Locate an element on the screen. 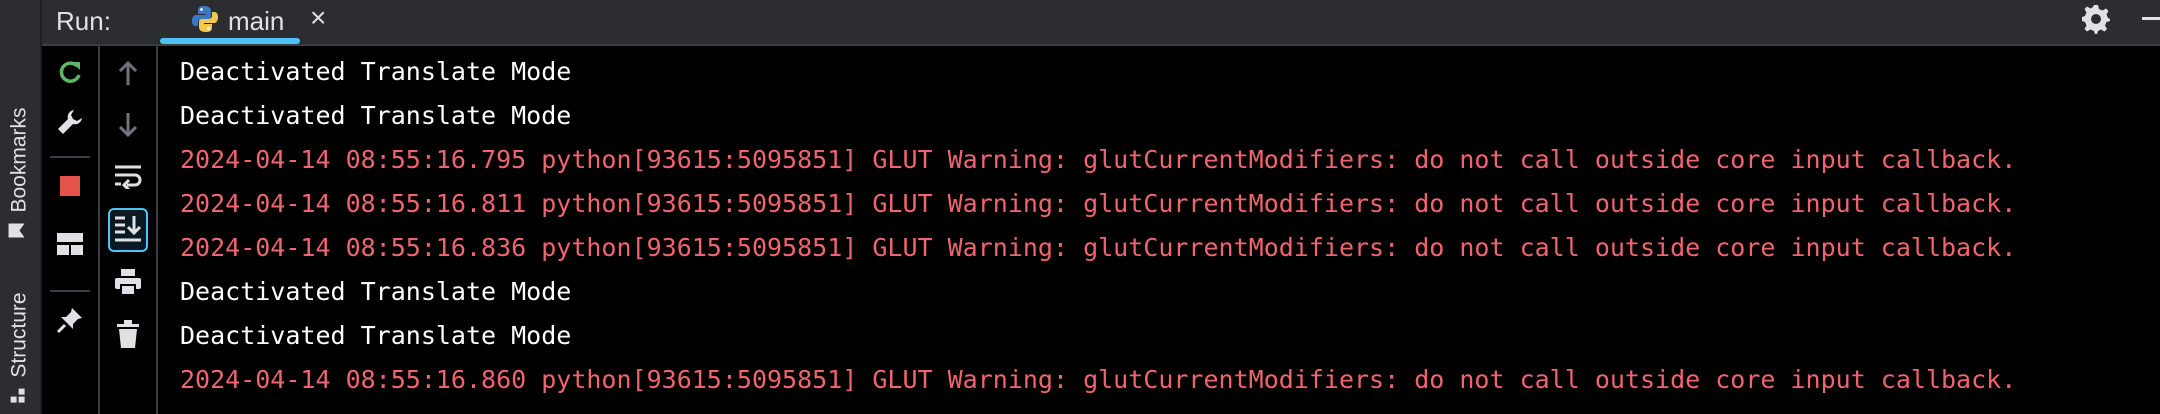  next-occurrence-button is located at coordinates (128, 126).